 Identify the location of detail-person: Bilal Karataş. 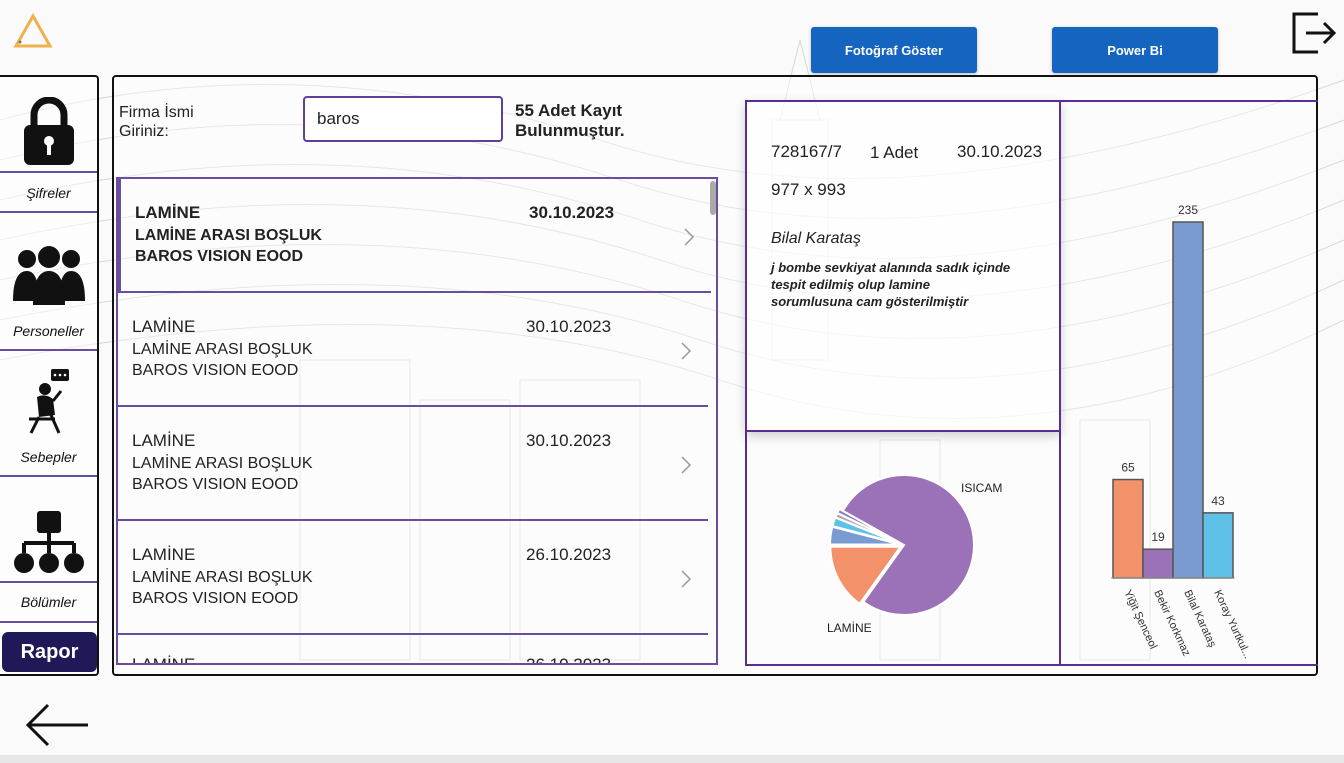
(816, 238).